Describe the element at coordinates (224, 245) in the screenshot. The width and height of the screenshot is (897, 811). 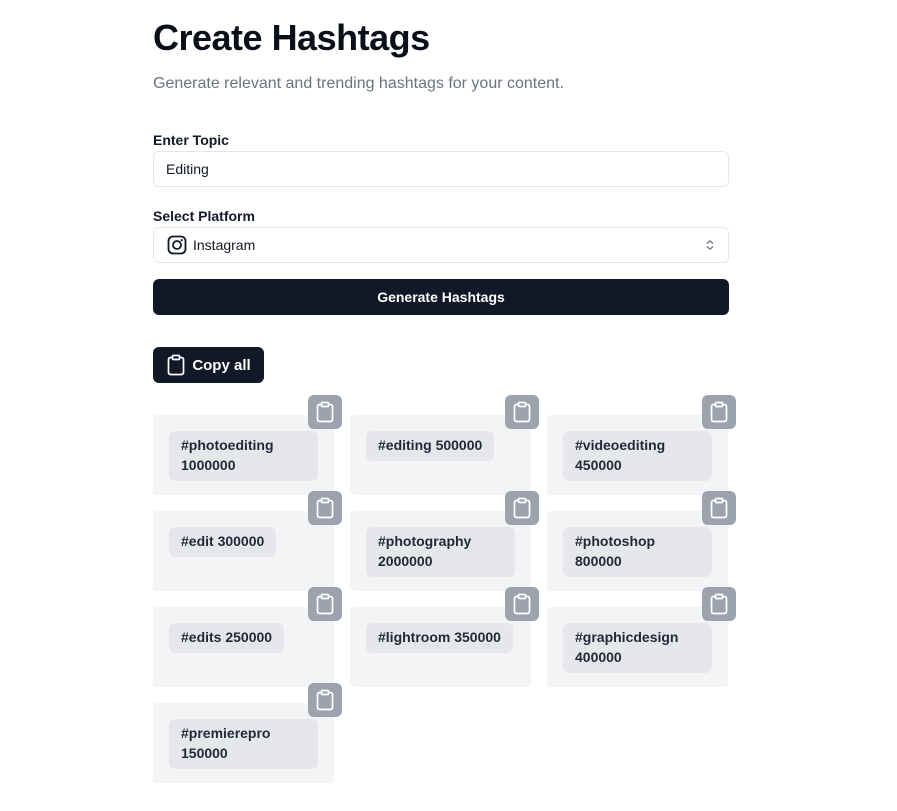
I see `platform-select-value: Instagram` at that location.